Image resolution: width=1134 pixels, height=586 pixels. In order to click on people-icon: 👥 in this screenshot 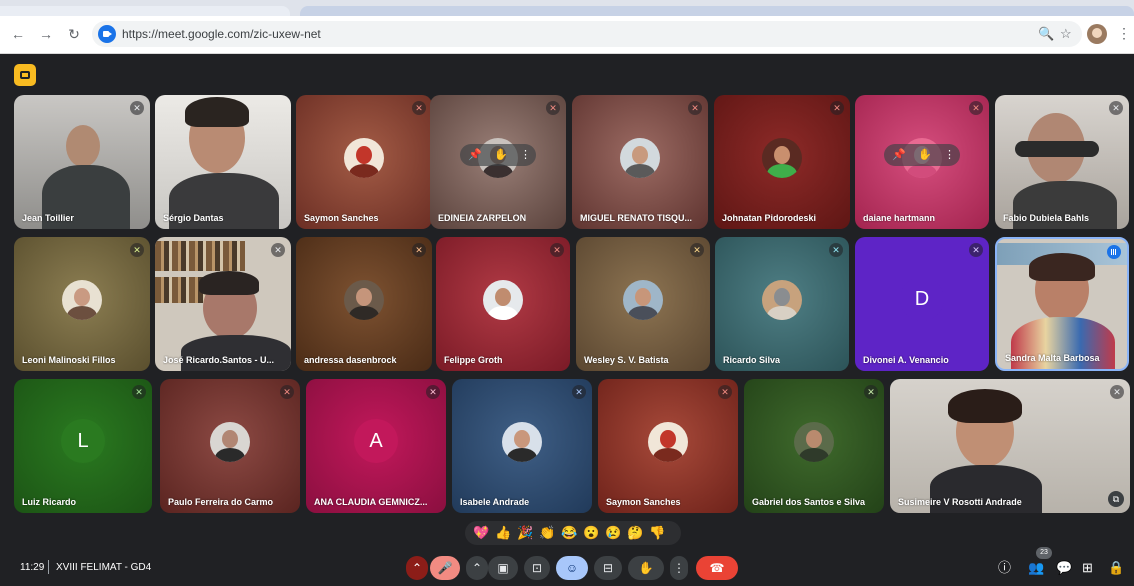, I will do `click(1036, 568)`.